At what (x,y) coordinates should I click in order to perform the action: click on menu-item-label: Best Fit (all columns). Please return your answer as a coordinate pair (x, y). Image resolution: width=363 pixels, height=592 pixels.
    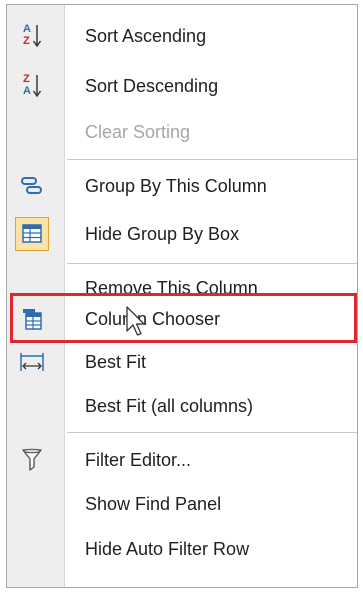
    Looking at the image, I should click on (169, 406).